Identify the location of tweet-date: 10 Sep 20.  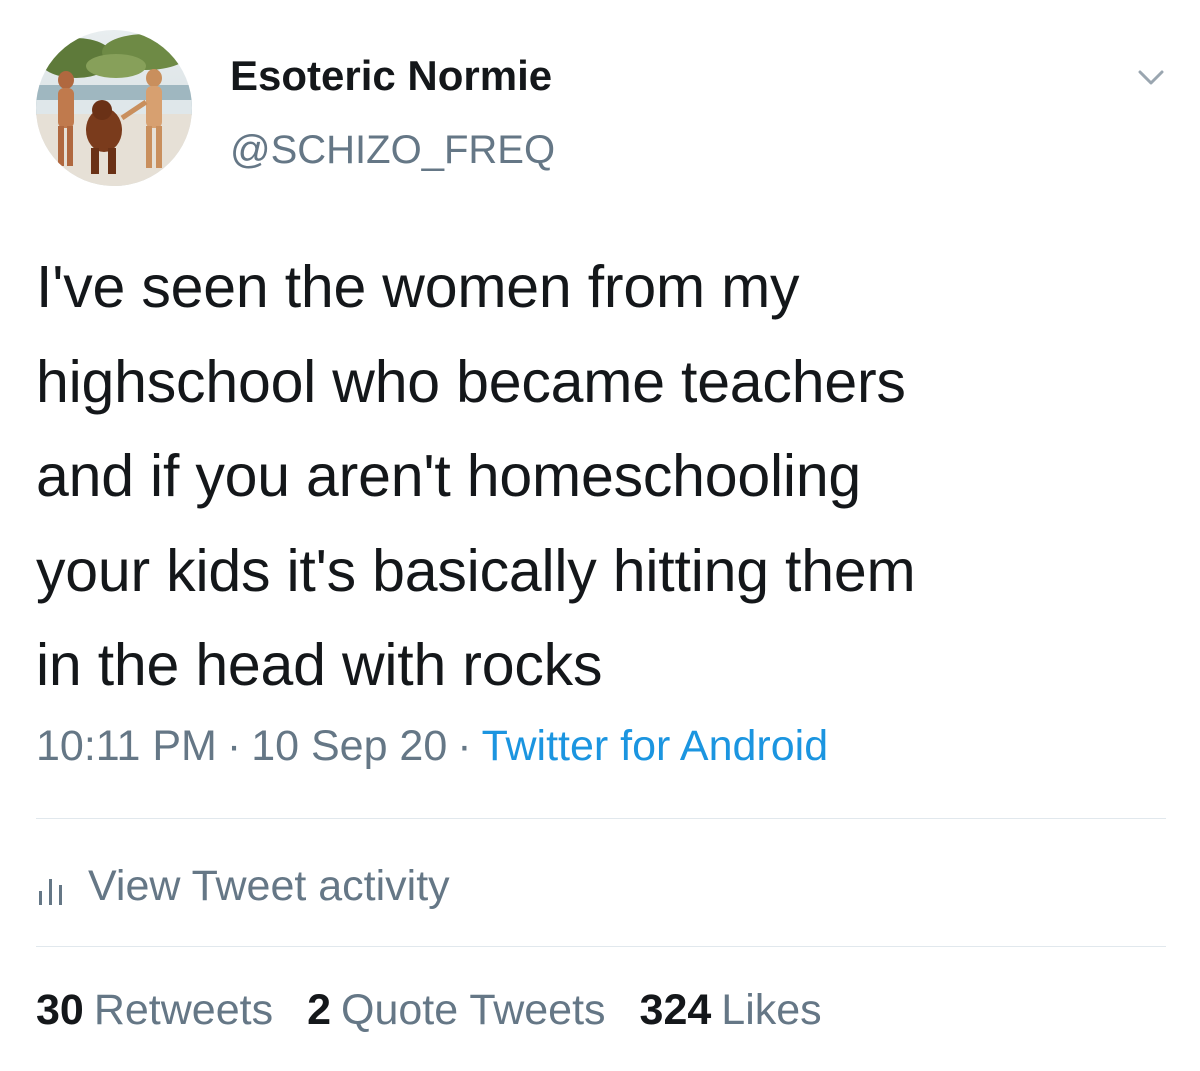
(349, 746).